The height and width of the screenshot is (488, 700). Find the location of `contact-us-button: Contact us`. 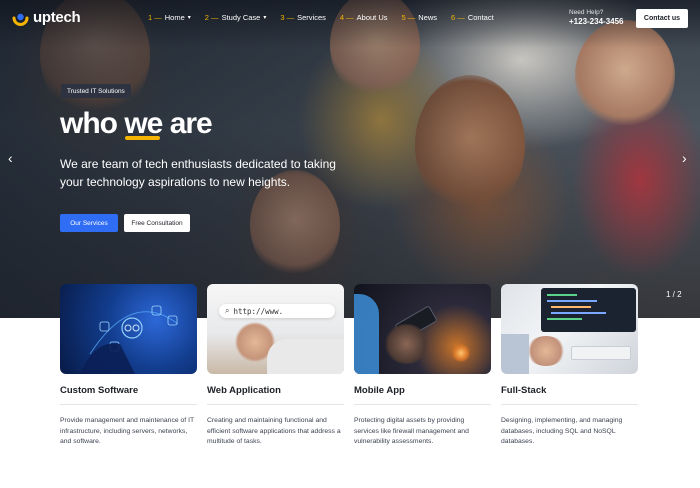

contact-us-button: Contact us is located at coordinates (662, 18).